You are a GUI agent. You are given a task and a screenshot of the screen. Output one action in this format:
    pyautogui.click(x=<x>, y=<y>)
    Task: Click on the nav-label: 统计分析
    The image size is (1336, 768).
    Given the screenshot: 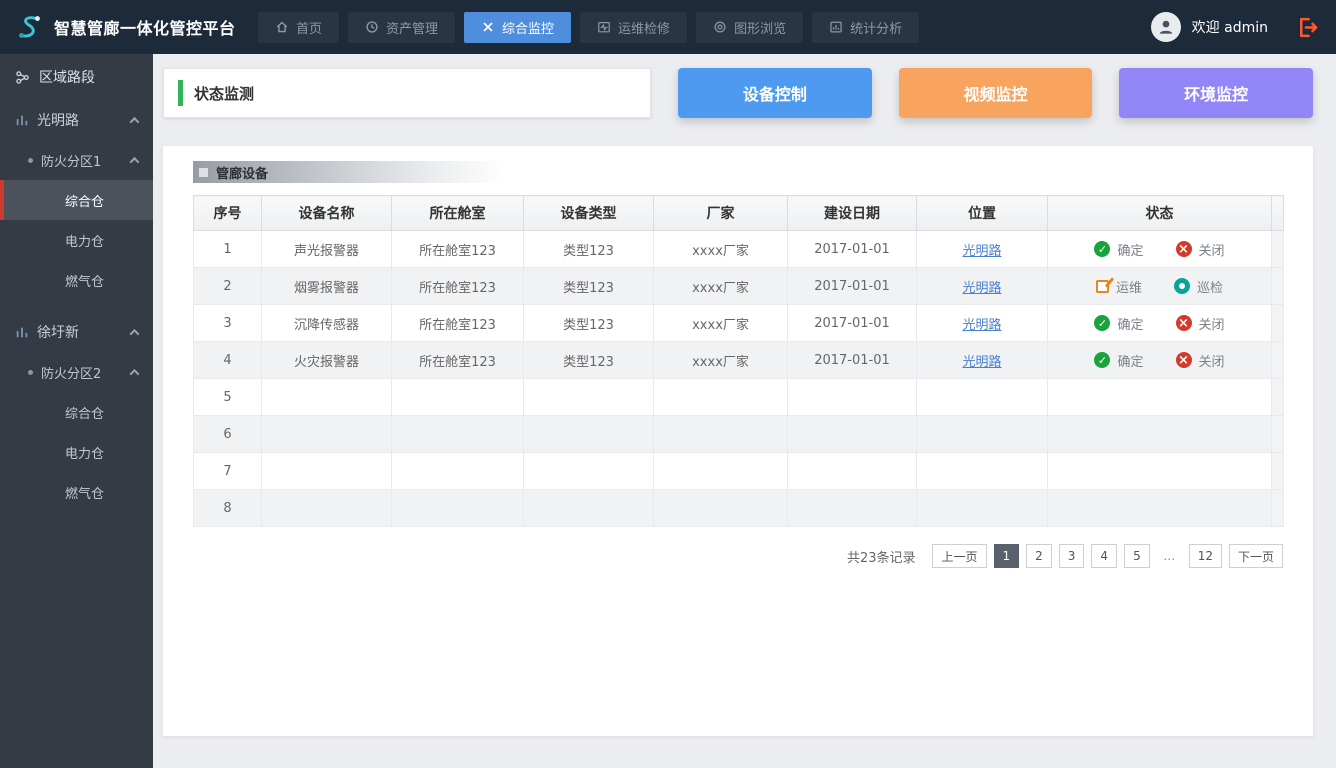 What is the action you would take?
    pyautogui.click(x=876, y=29)
    